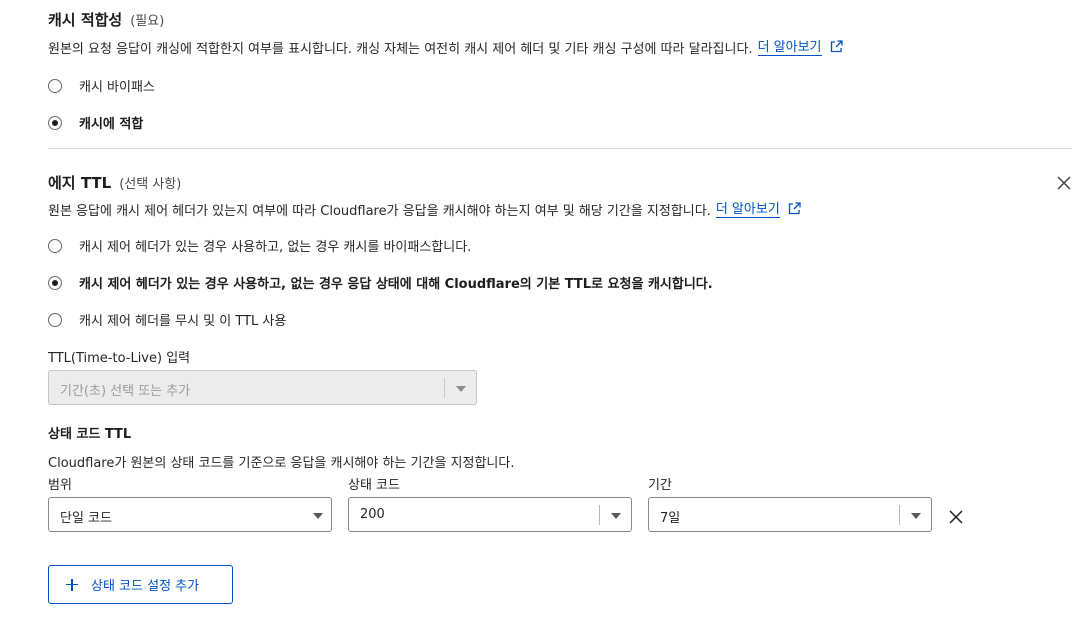 The height and width of the screenshot is (625, 1089). What do you see at coordinates (117, 87) in the screenshot?
I see `radio-option-label: 캐시 바이패스` at bounding box center [117, 87].